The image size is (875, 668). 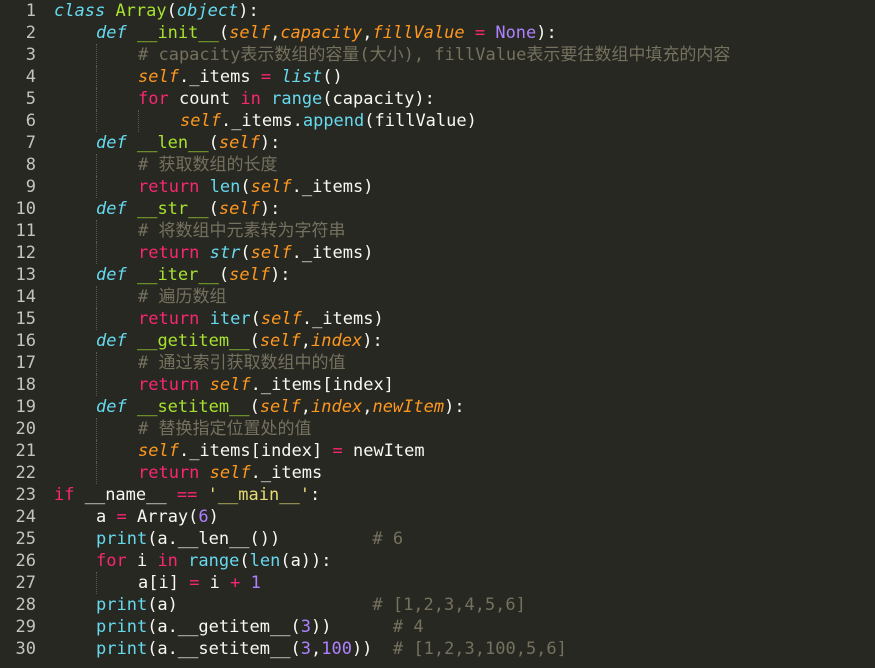 I want to click on code-token: ._items[index], so click(x=322, y=385).